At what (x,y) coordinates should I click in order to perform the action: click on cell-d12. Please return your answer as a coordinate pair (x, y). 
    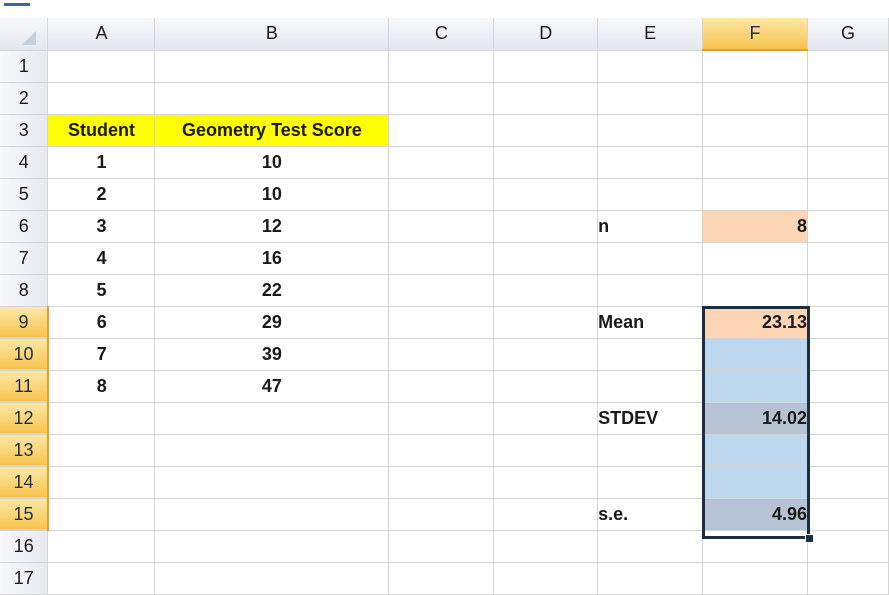
    Looking at the image, I should click on (546, 418).